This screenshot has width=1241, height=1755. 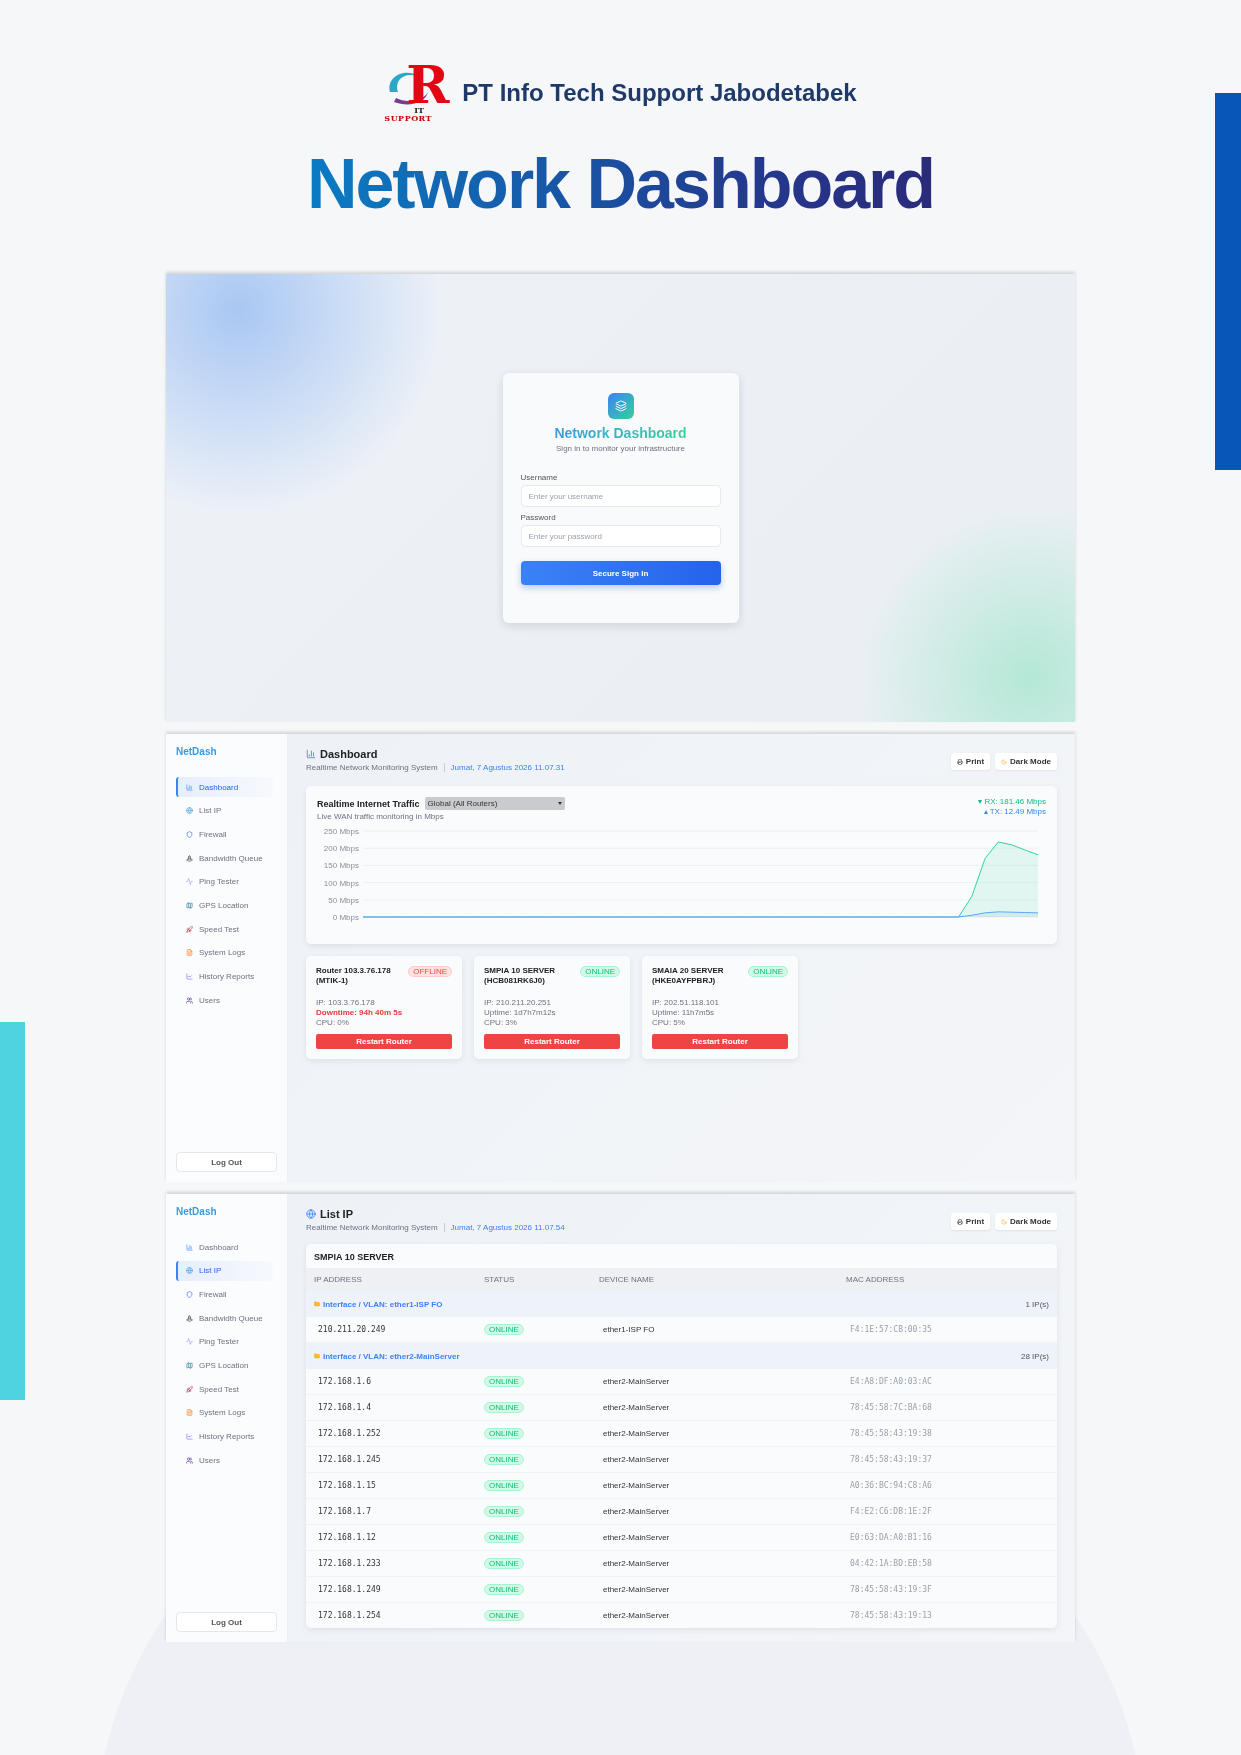 I want to click on chevron-icon, so click(x=559, y=803).